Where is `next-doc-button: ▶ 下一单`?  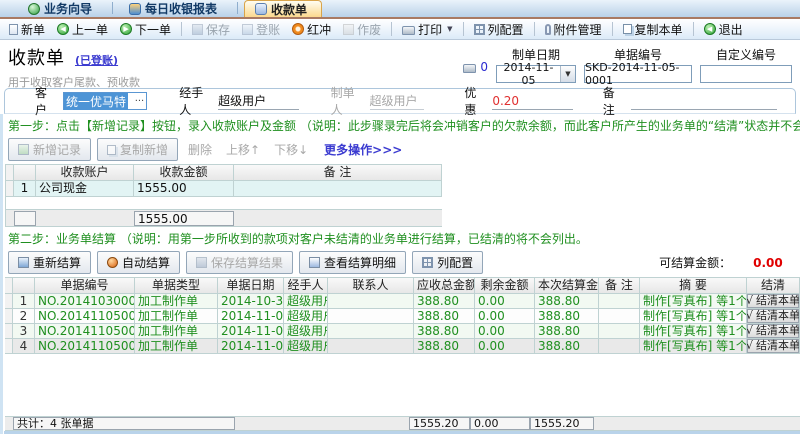
next-doc-button: ▶ 下一单 is located at coordinates (145, 29).